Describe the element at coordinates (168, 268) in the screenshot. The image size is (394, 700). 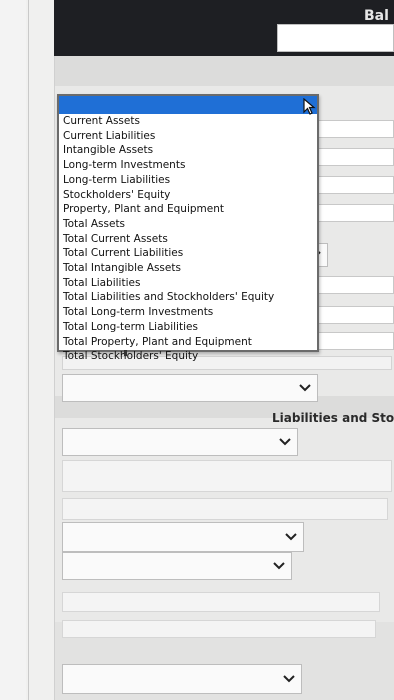
I see `dropdown-option: Total Intangible Assets` at that location.